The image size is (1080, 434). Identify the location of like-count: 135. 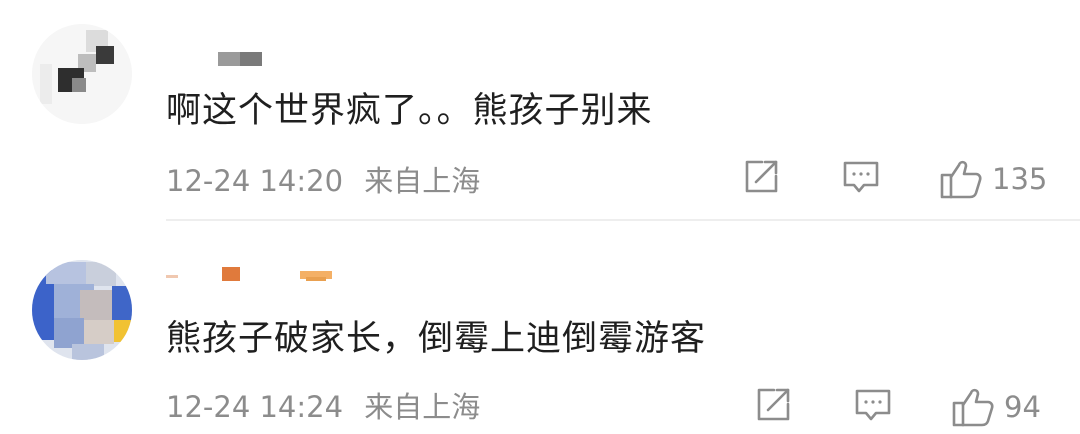
(1020, 179).